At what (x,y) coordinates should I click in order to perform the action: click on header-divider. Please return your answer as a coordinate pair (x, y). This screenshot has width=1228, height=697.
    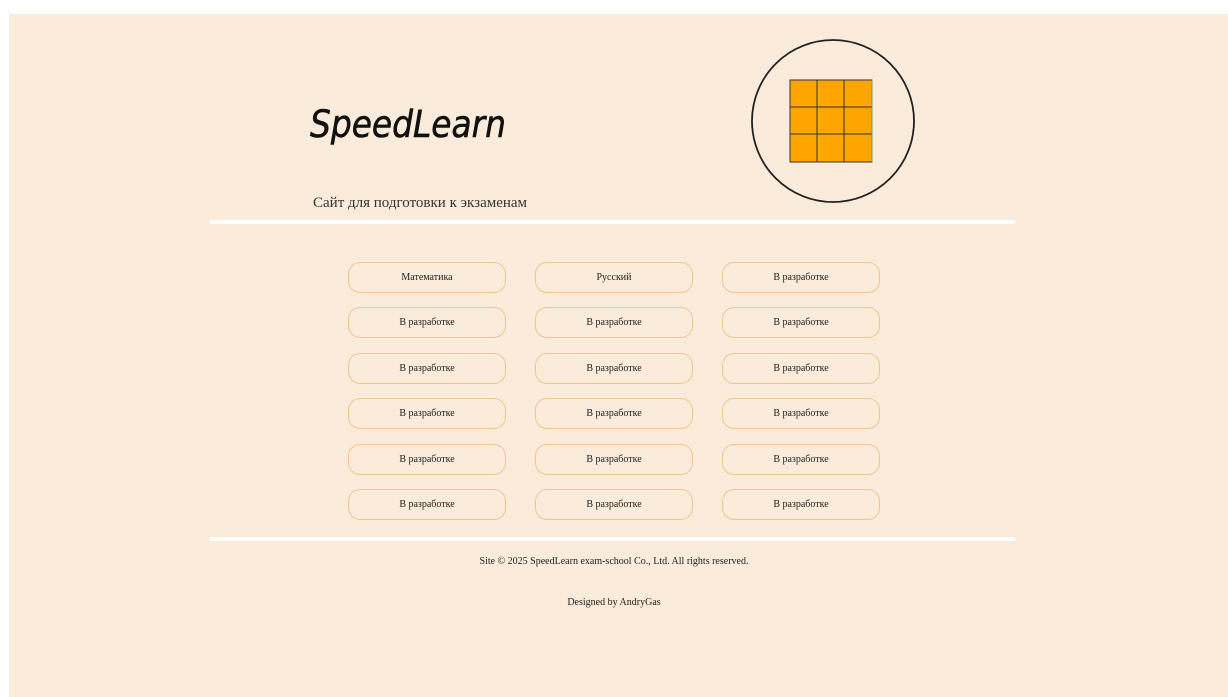
    Looking at the image, I should click on (612, 222).